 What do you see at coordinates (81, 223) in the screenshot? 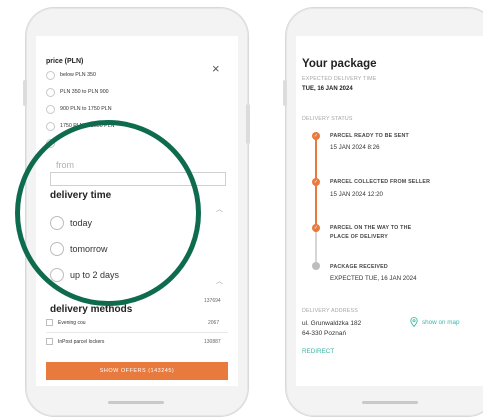
I see `delivery-time-option: today` at bounding box center [81, 223].